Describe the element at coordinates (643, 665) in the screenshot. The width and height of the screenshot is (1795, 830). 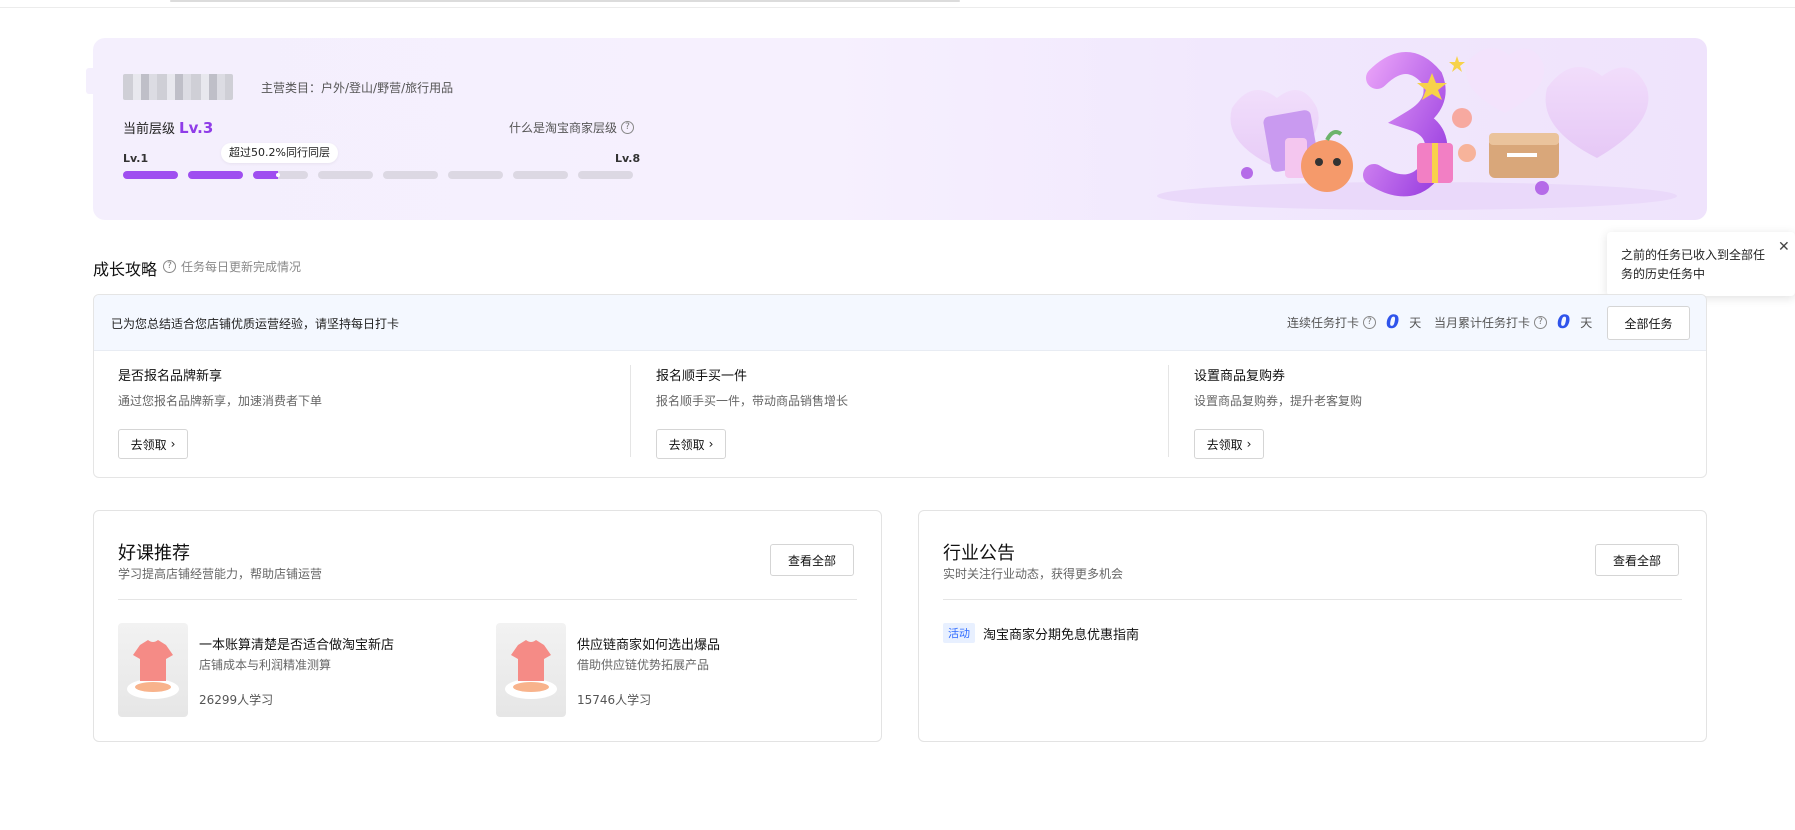
I see `course-desc: 借助供应链优势拓展产品` at that location.